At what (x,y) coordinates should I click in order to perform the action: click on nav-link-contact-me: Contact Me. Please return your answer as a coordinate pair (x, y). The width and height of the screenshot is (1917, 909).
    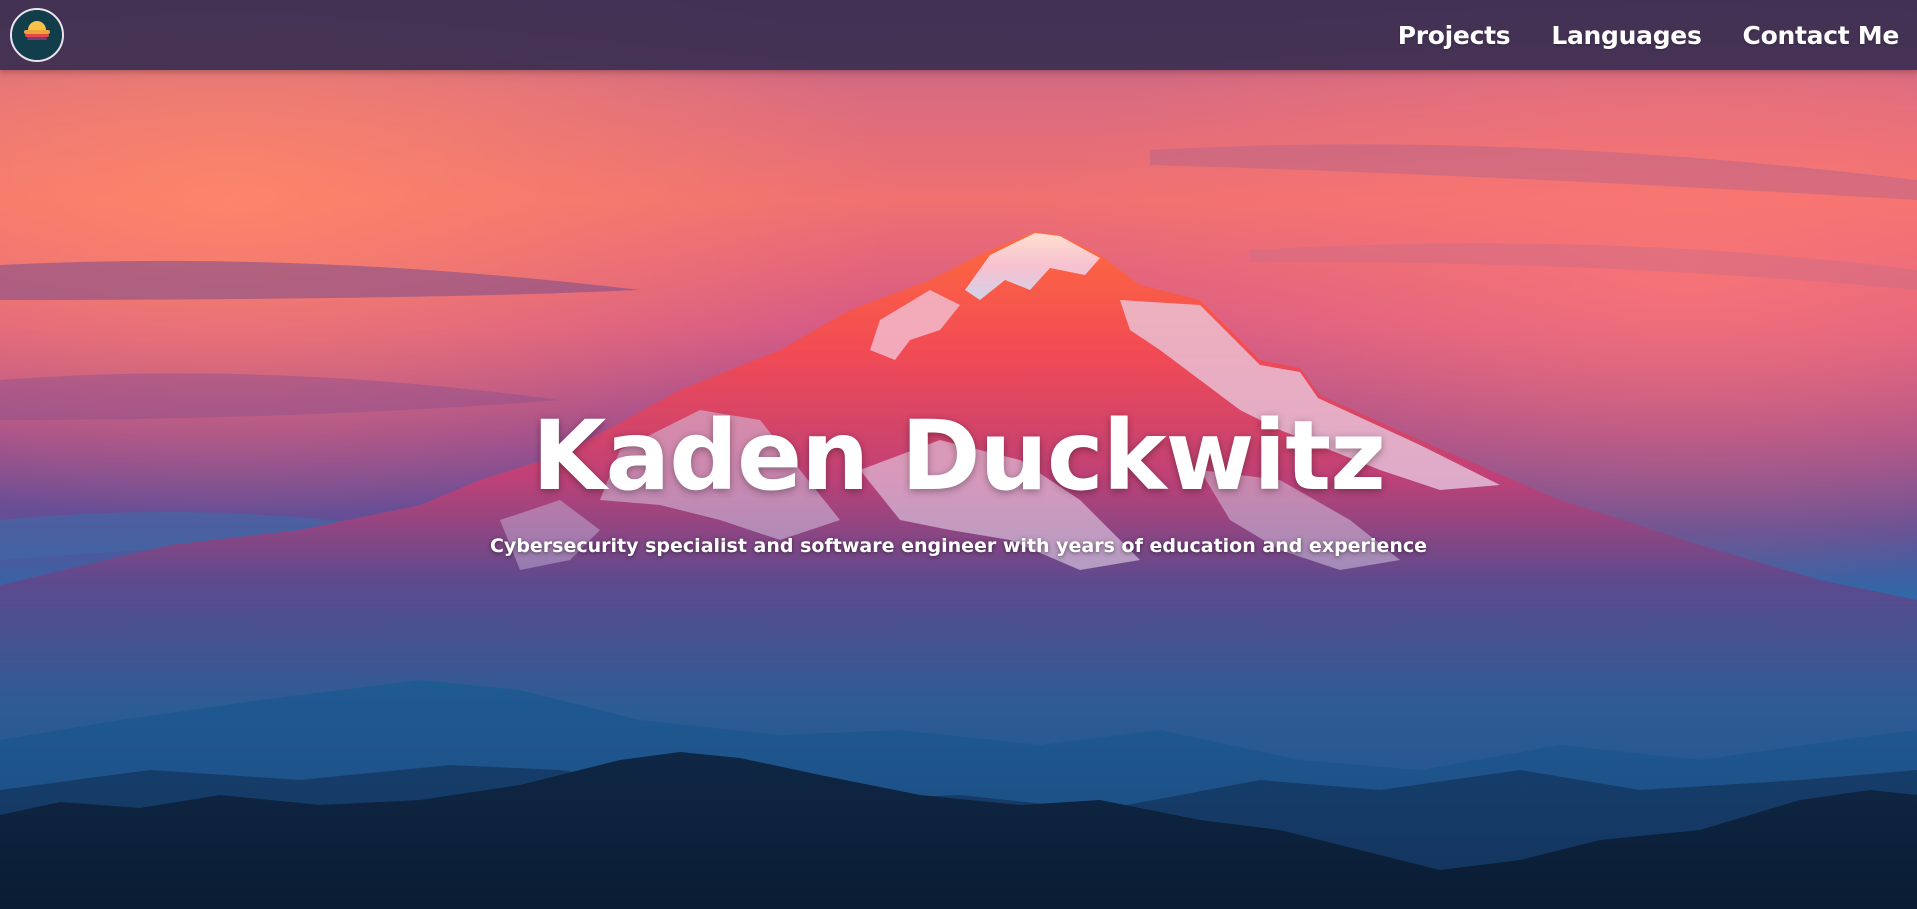
    Looking at the image, I should click on (1821, 35).